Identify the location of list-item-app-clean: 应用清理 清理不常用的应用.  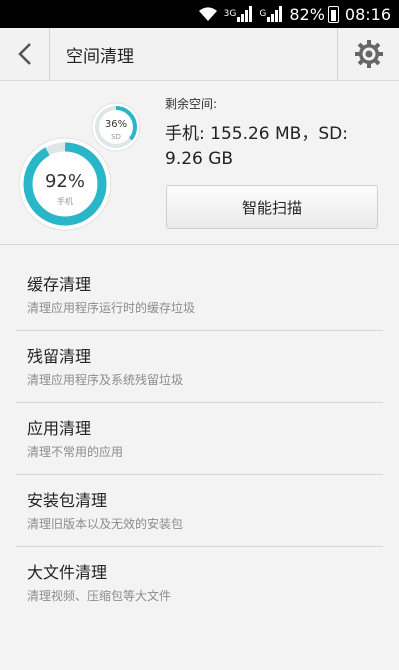
(199, 439).